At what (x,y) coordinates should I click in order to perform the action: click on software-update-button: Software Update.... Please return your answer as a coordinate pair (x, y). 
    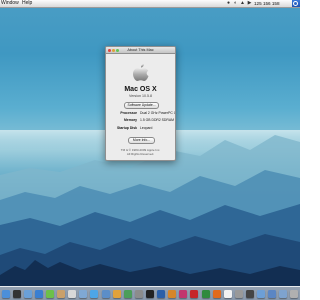
    Looking at the image, I should click on (141, 105).